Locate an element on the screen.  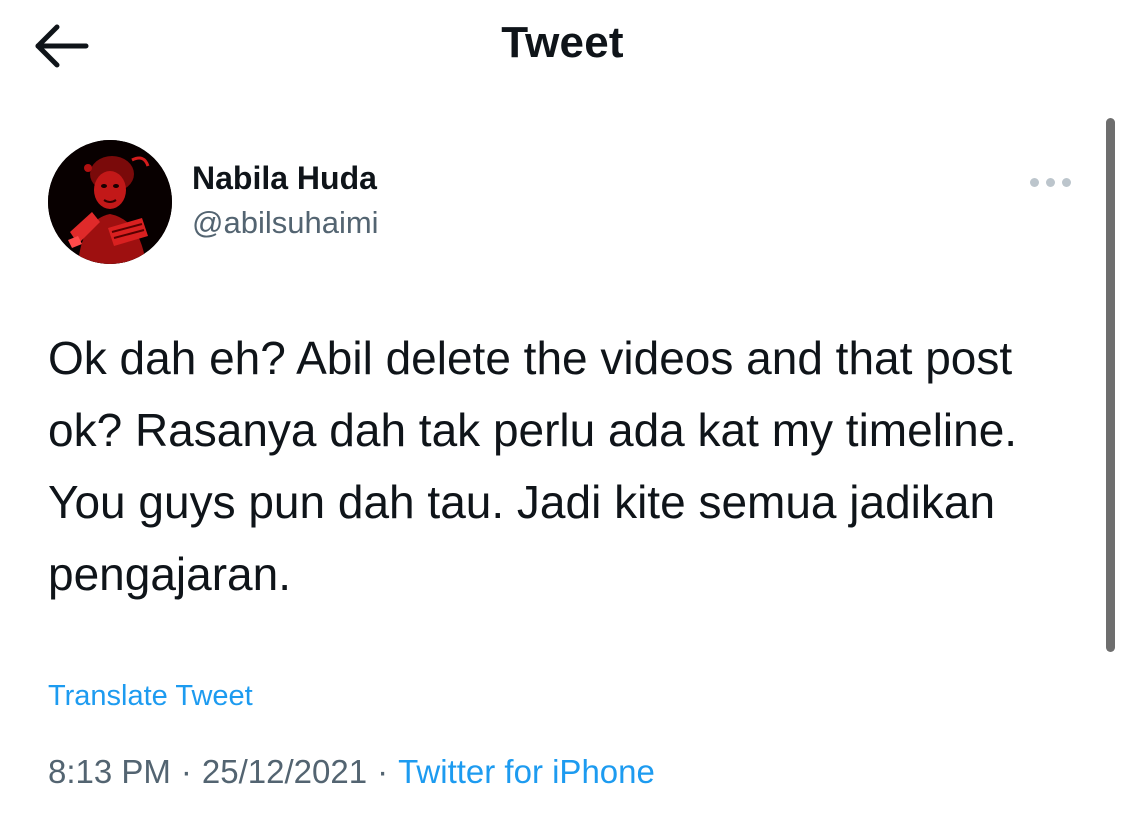
tweet-date: 25/12/2021 is located at coordinates (284, 771).